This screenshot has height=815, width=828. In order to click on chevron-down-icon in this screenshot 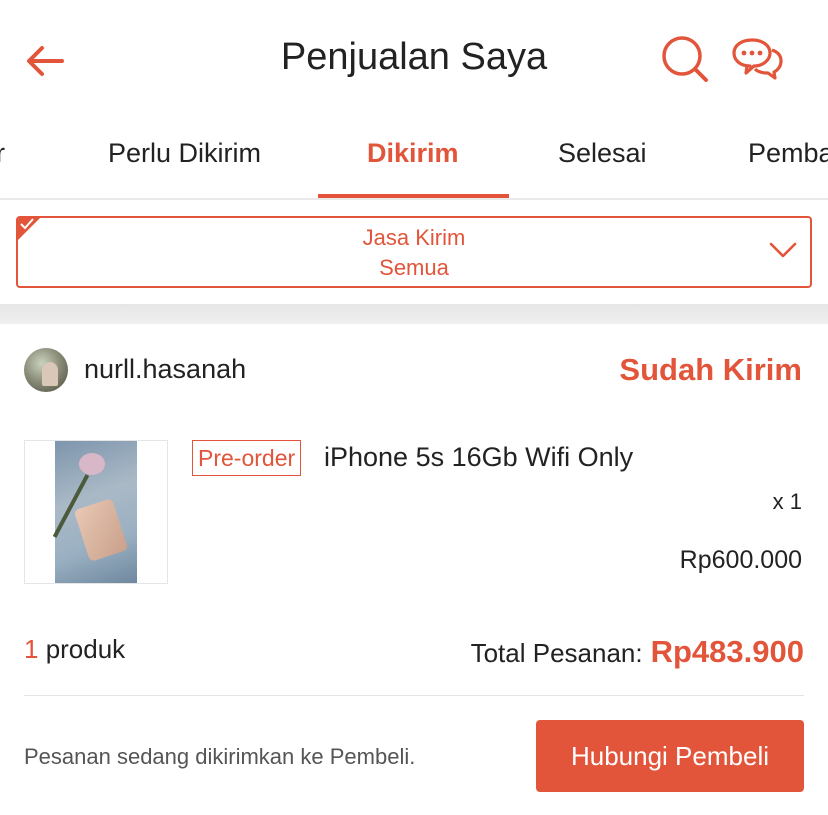, I will do `click(783, 250)`.